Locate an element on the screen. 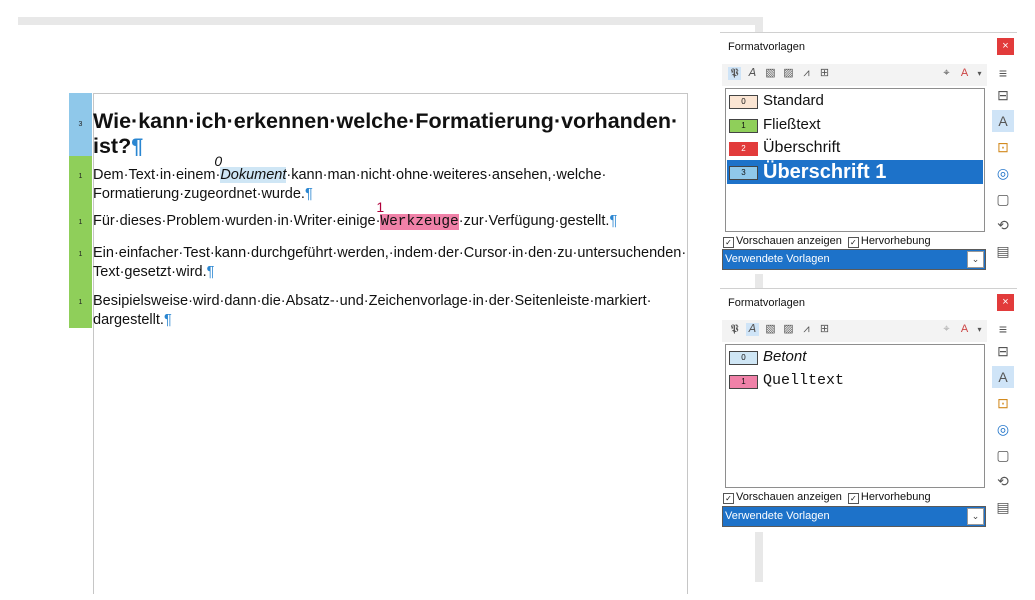  code-anchor: 1 Werkzeuge is located at coordinates (417, 215).